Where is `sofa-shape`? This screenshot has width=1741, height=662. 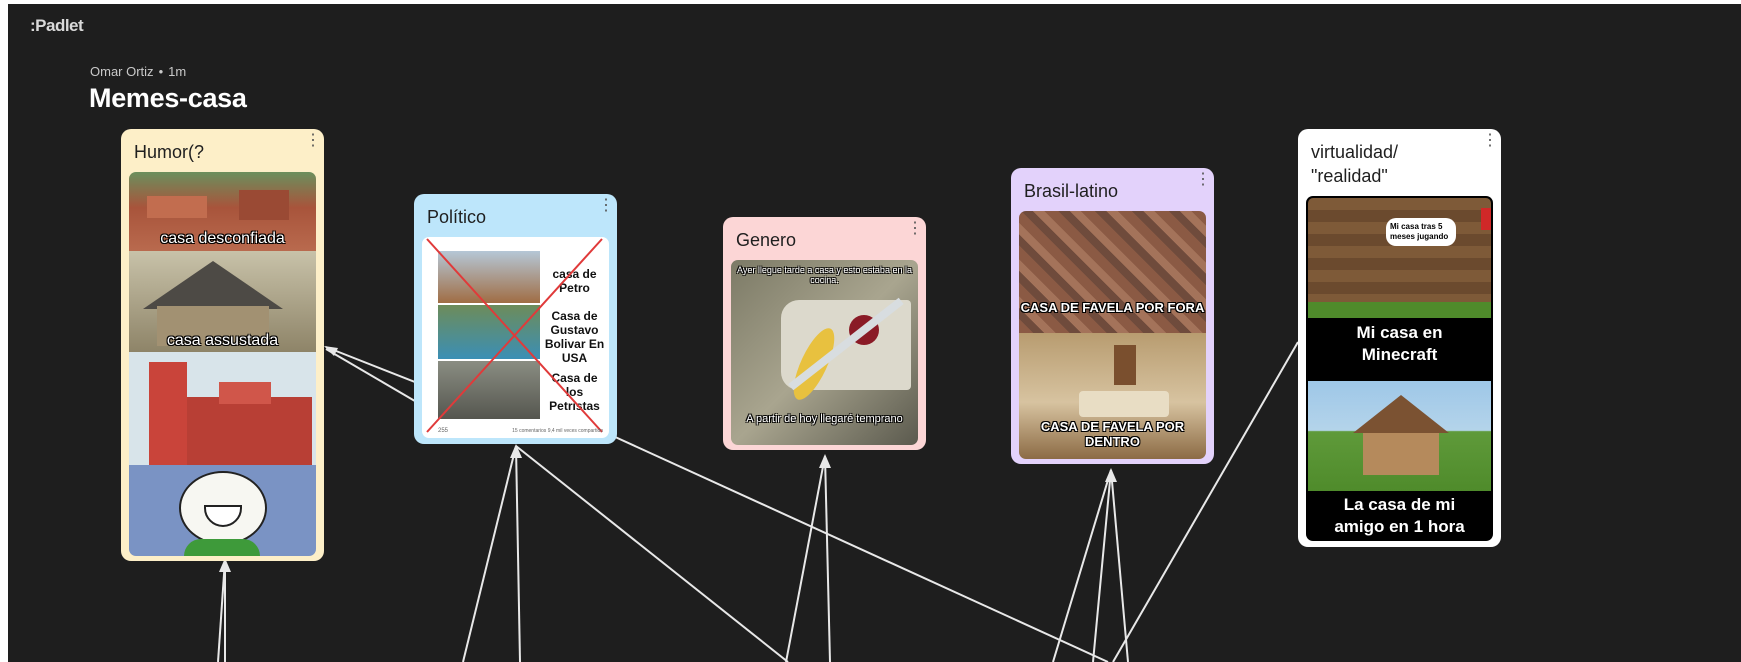 sofa-shape is located at coordinates (1124, 404).